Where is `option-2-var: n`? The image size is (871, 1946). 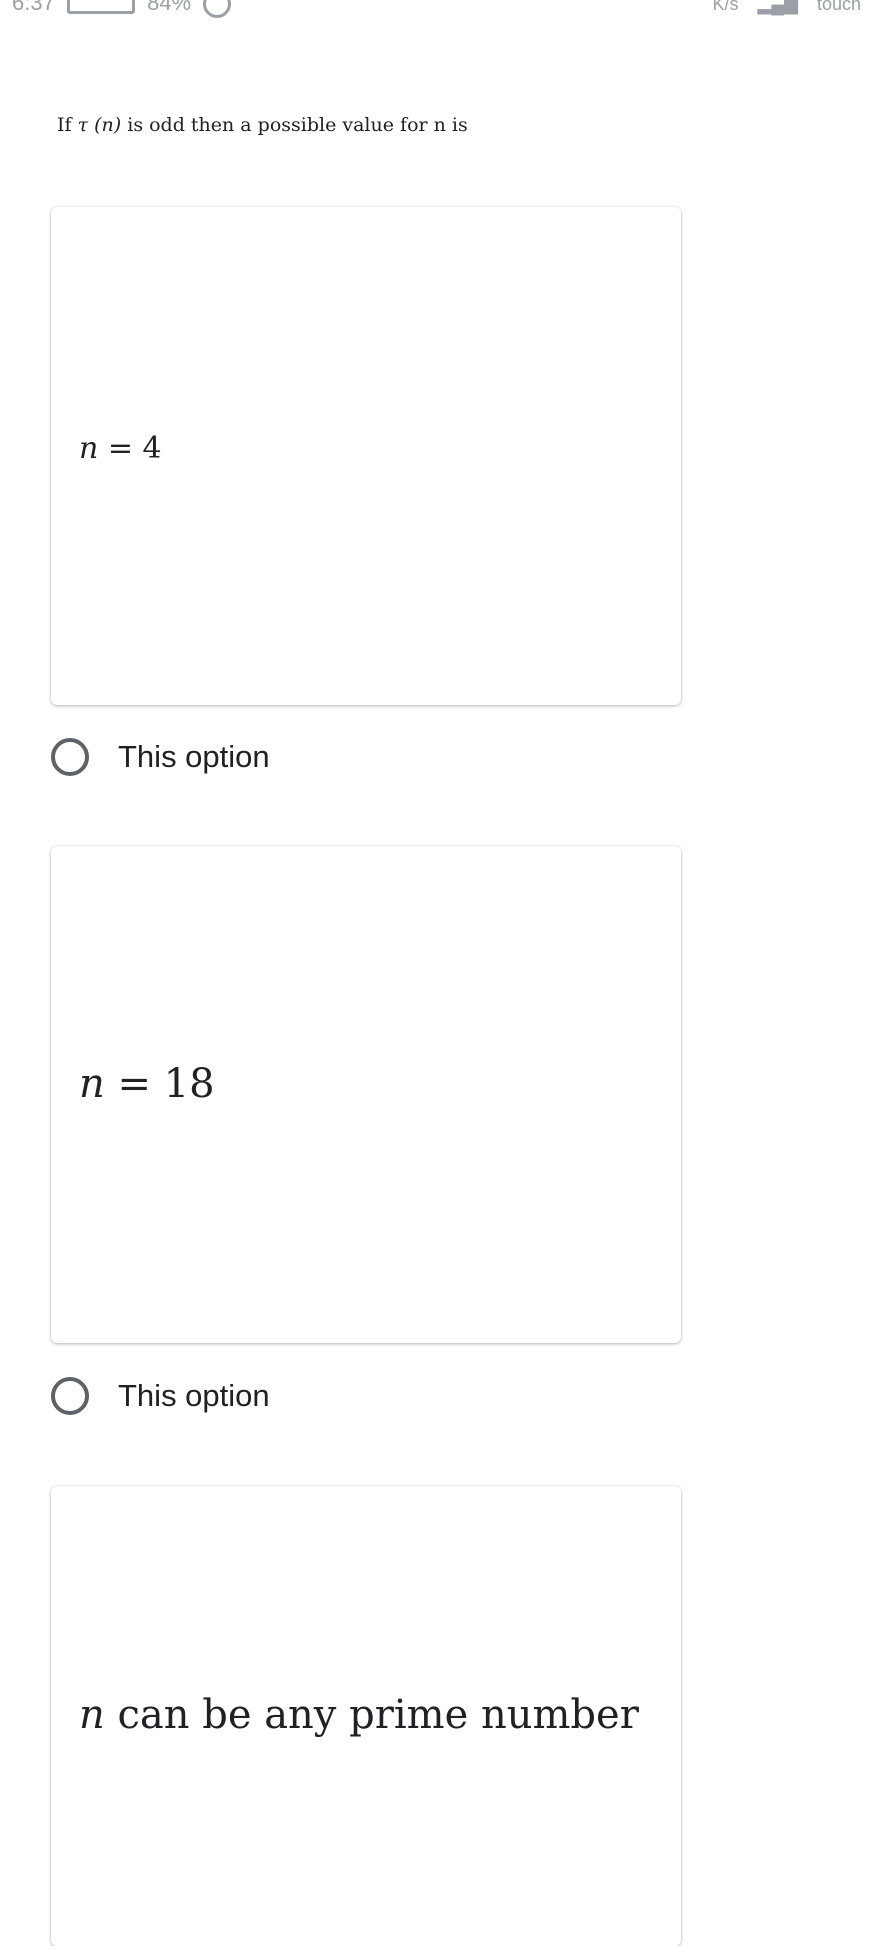
option-2-var: n is located at coordinates (92, 1084).